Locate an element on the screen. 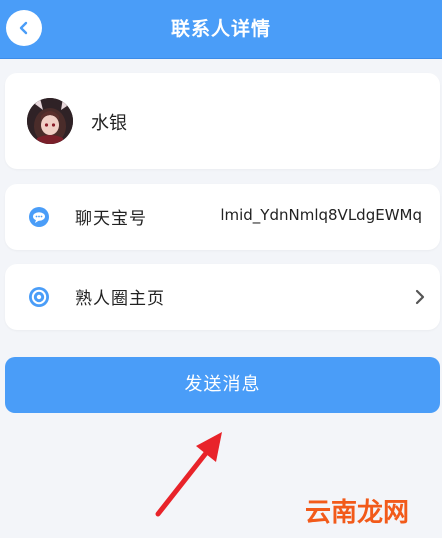 This screenshot has width=442, height=538. moments-label: 熟人圈主页 is located at coordinates (120, 299).